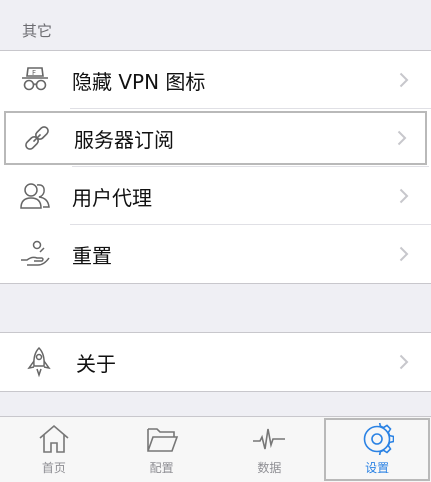 The image size is (431, 482). Describe the element at coordinates (215, 254) in the screenshot. I see `row-reset: 重置` at that location.